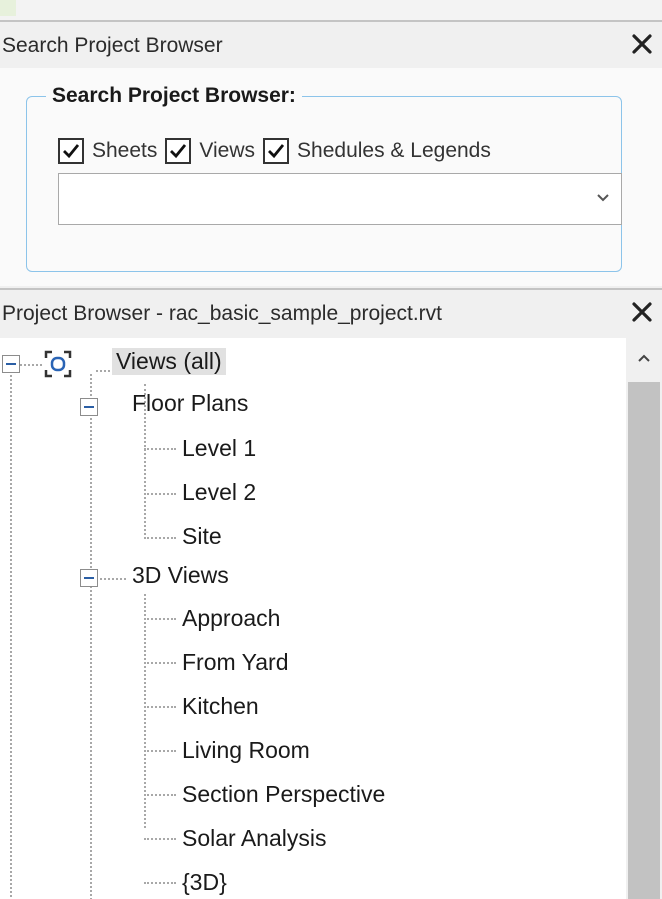 Image resolution: width=662 pixels, height=899 pixels. I want to click on top-strip, so click(331, 10).